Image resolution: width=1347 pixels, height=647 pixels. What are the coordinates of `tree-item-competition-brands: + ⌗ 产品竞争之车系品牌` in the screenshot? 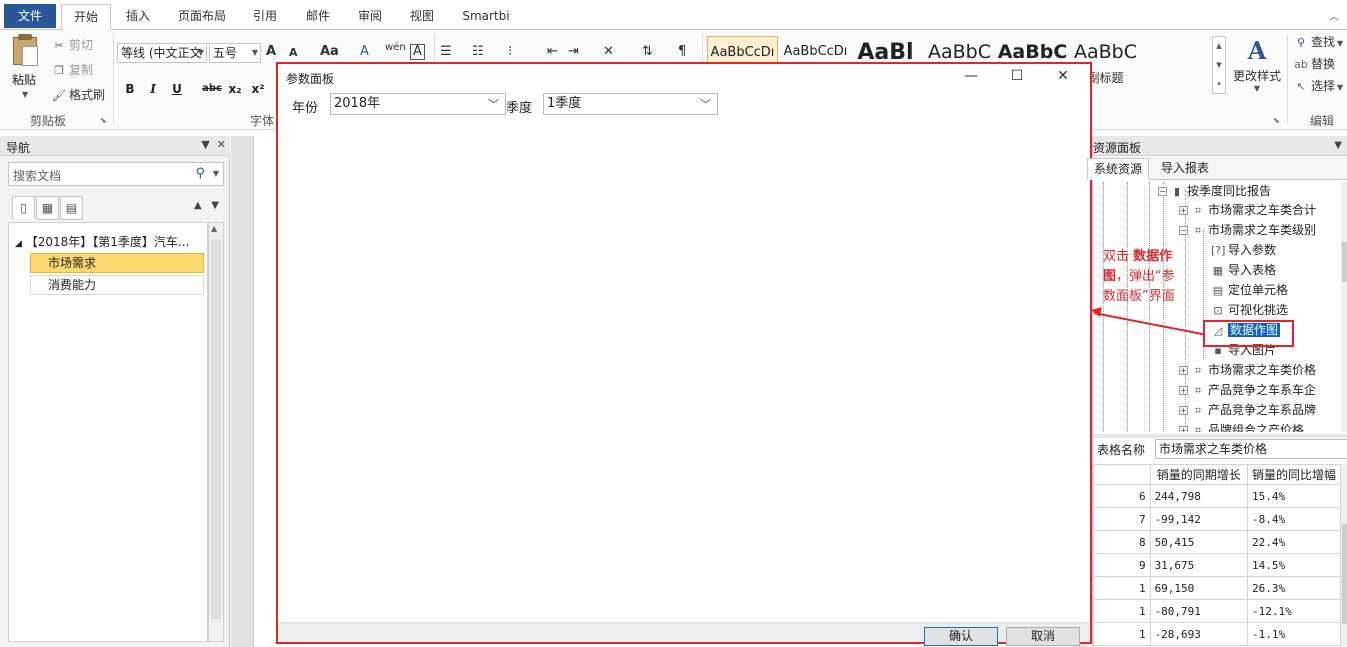 It's located at (1247, 410).